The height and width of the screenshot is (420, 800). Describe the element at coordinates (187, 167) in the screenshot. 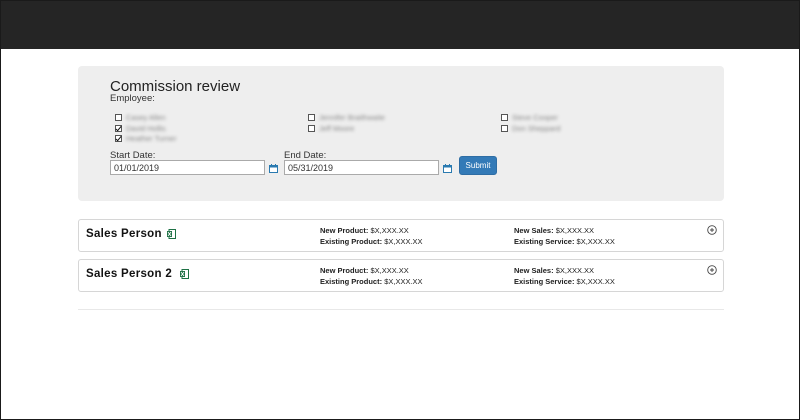

I see `start-date-input` at that location.